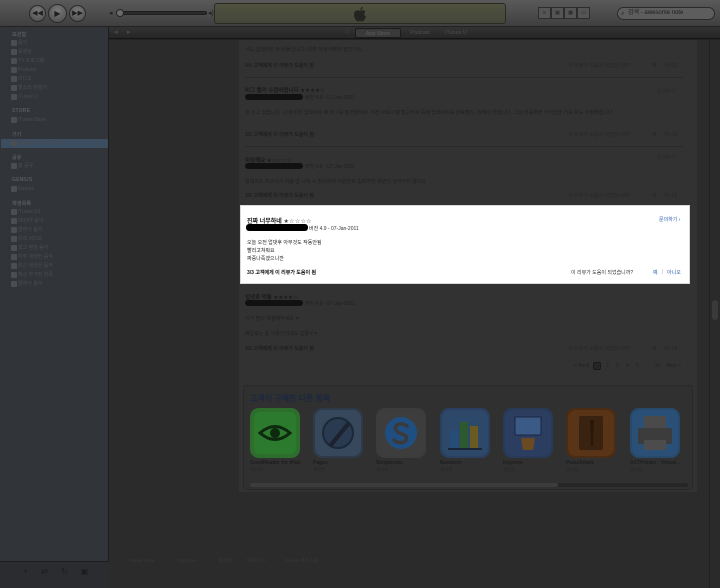 The image size is (720, 588). Describe the element at coordinates (607, 366) in the screenshot. I see `page-link: 2` at that location.